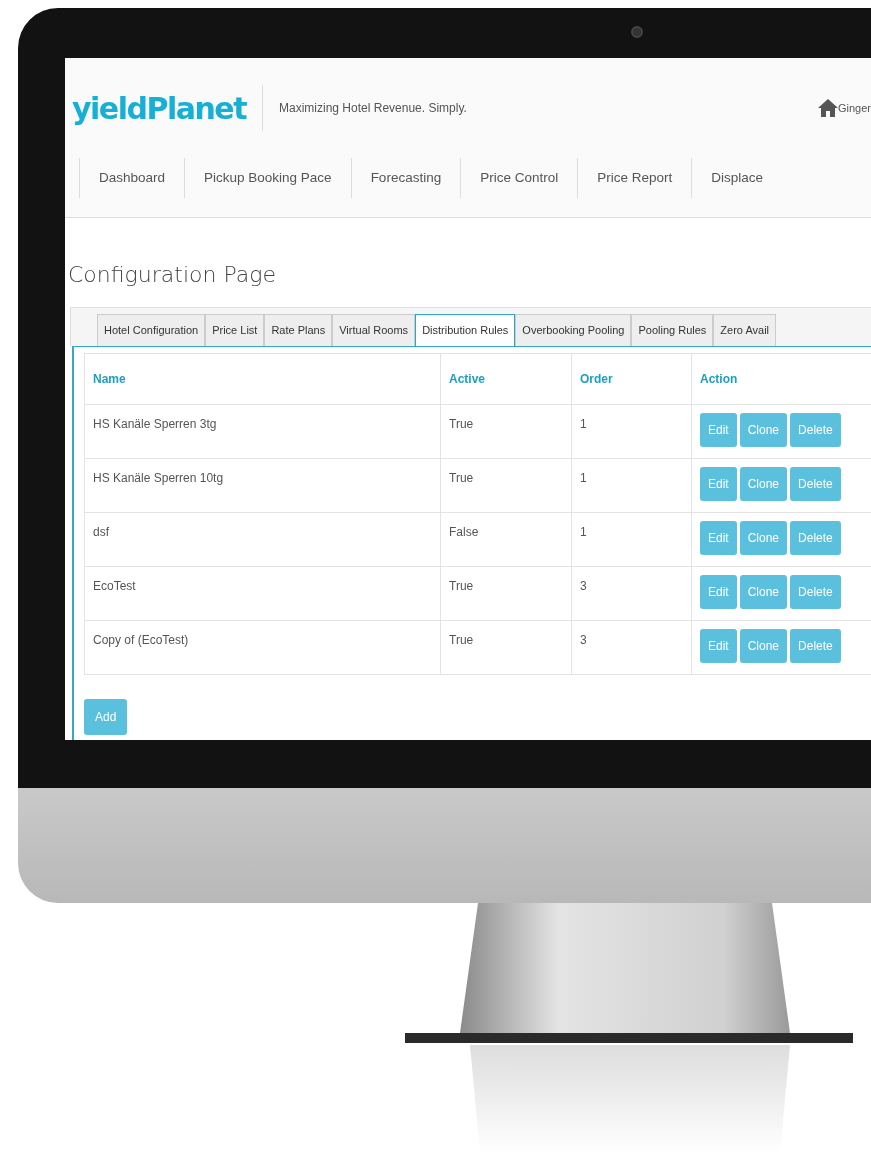  Describe the element at coordinates (827, 108) in the screenshot. I see `home-icon` at that location.